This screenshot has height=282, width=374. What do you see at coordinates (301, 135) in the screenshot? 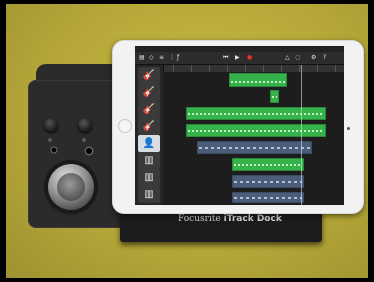
I see `playhead` at bounding box center [301, 135].